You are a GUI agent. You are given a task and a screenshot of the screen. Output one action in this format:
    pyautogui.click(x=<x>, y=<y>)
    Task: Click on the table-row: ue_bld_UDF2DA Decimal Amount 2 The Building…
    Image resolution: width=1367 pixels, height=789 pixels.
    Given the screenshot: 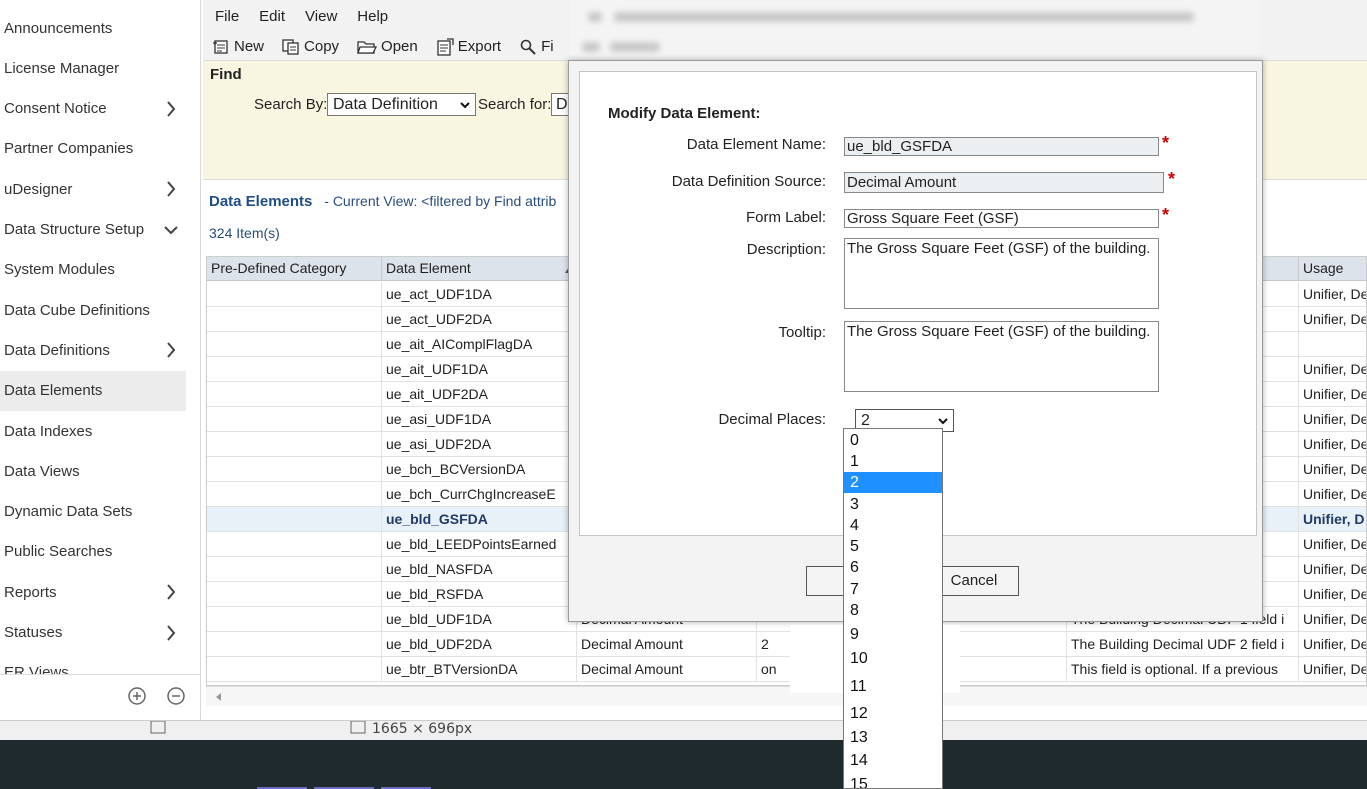 What is the action you would take?
    pyautogui.click(x=786, y=644)
    